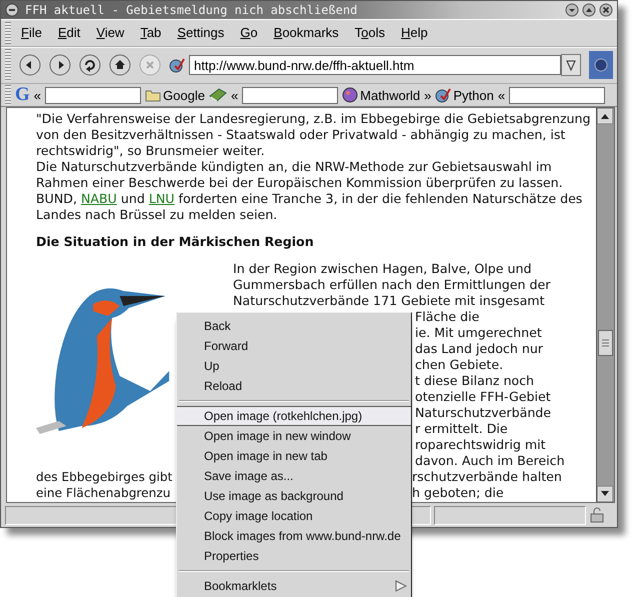 The height and width of the screenshot is (597, 636). Describe the element at coordinates (474, 380) in the screenshot. I see `body-text: t diese Bilanz noch` at that location.